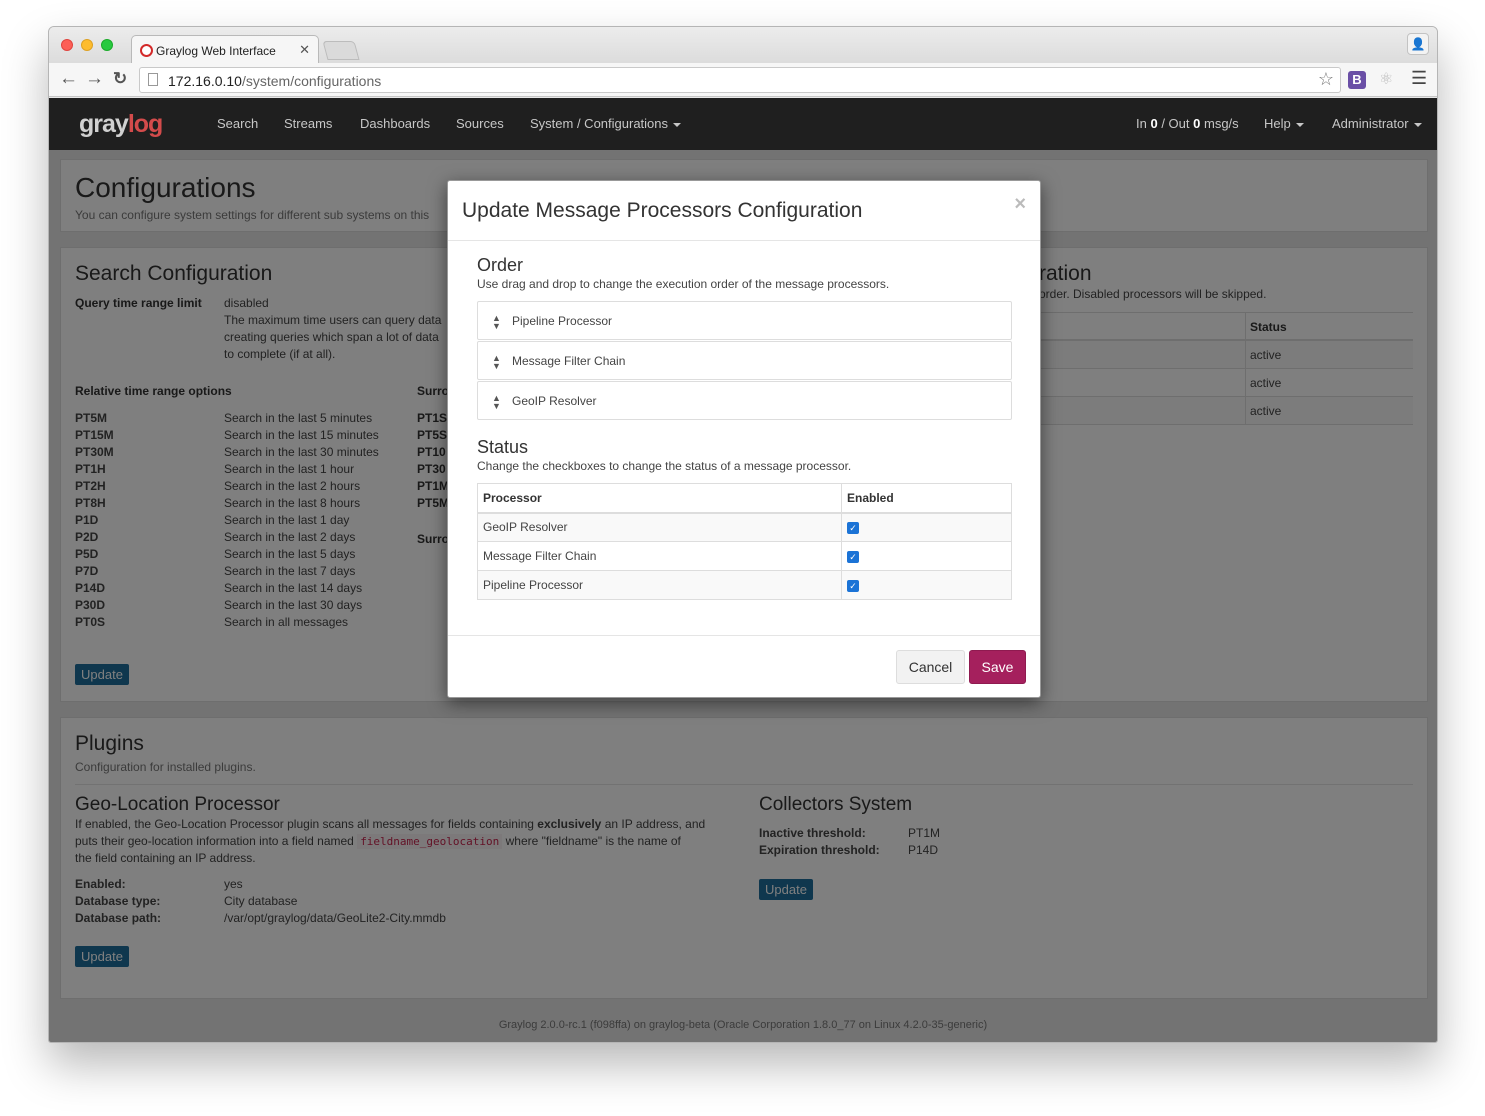 The width and height of the screenshot is (1485, 1116). I want to click on nav-system-configurations: System / Configurations, so click(606, 123).